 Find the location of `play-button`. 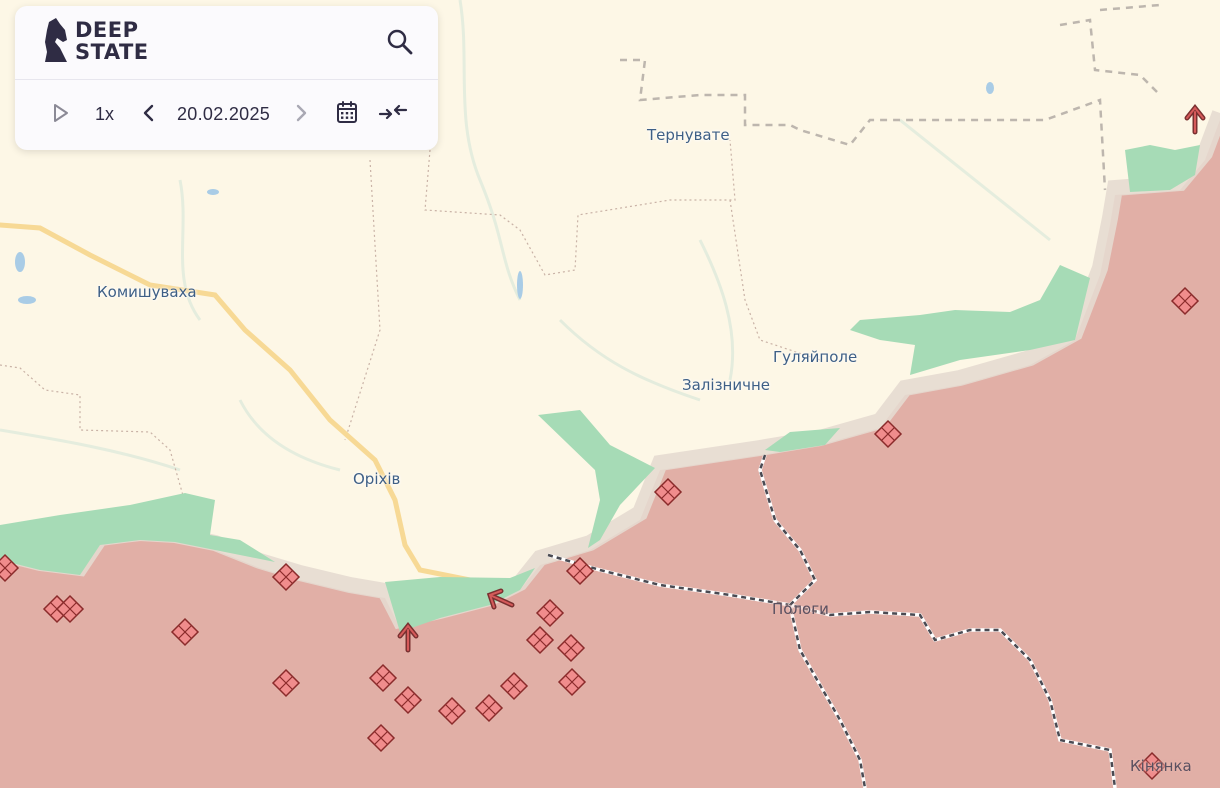

play-button is located at coordinates (61, 115).